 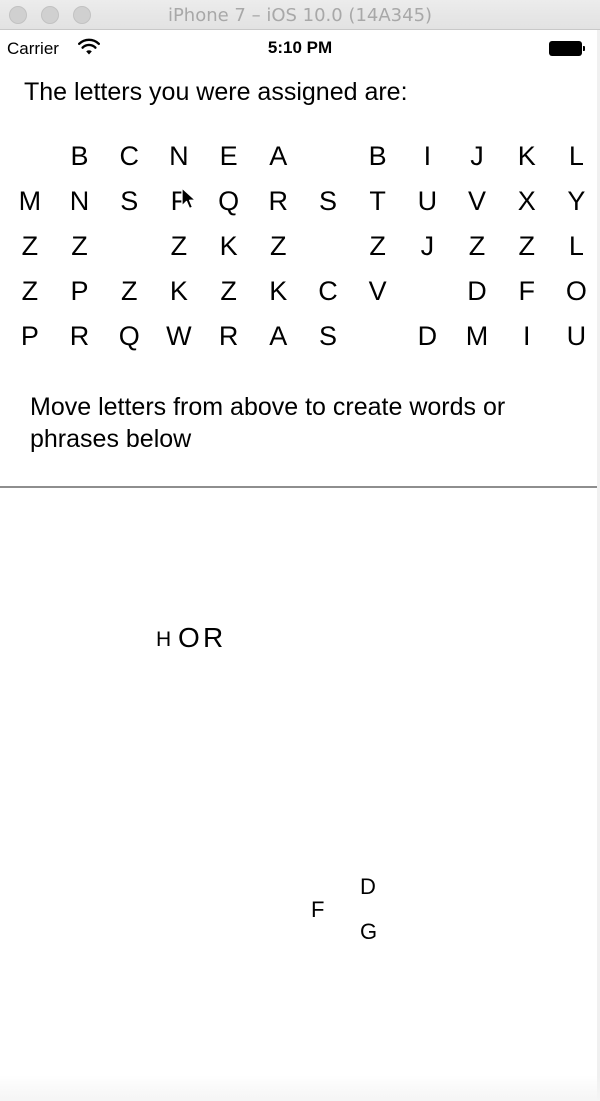 I want to click on status-bar: Carrier 5:10 PM, so click(x=300, y=48).